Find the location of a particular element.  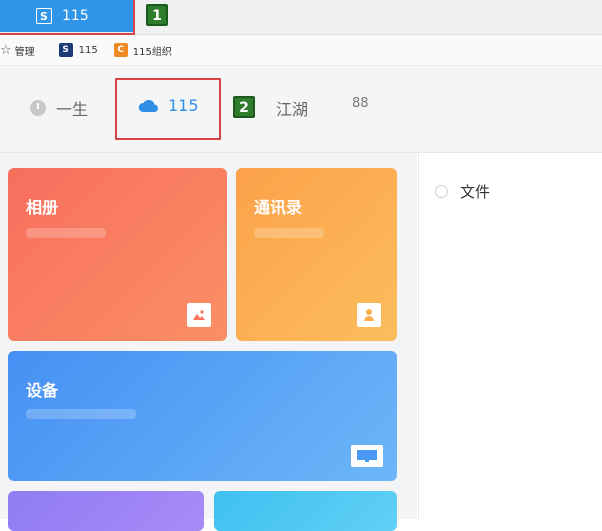

nav-item-life-label: 一生 is located at coordinates (72, 109).